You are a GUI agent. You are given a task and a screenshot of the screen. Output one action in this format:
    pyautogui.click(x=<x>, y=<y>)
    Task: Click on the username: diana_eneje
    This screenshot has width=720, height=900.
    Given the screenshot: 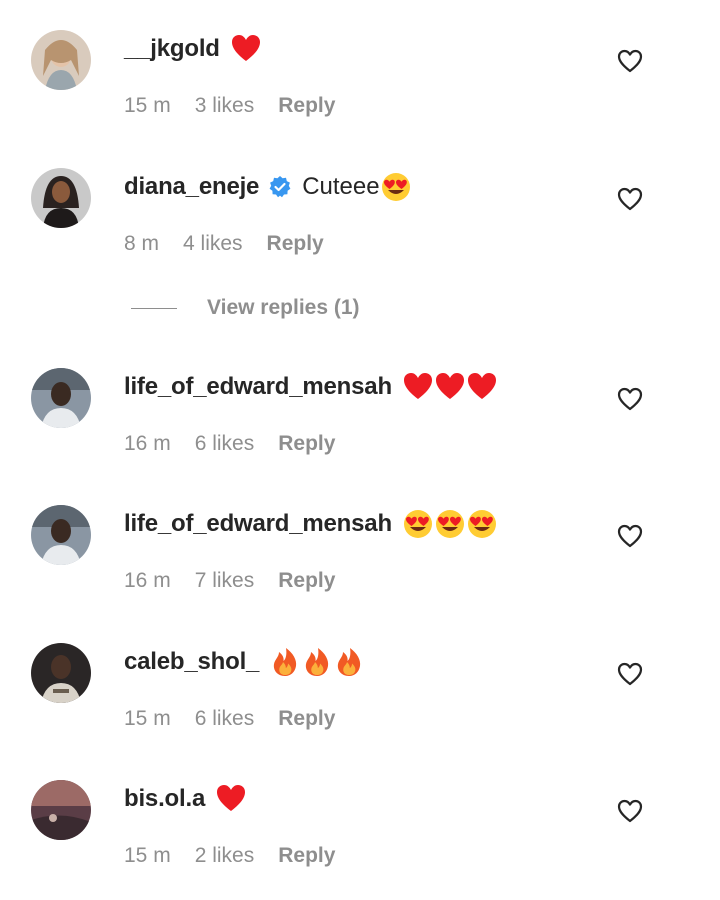 What is the action you would take?
    pyautogui.click(x=191, y=187)
    